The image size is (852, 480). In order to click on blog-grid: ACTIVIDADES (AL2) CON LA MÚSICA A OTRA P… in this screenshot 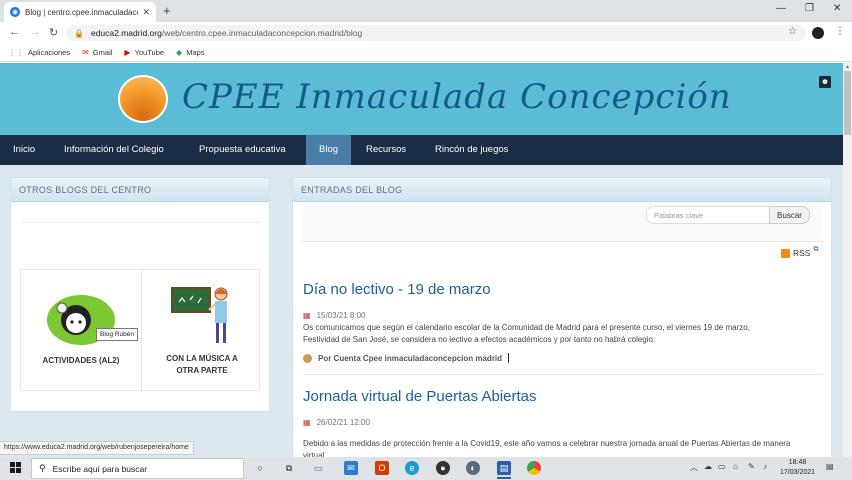, I will do `click(140, 330)`.